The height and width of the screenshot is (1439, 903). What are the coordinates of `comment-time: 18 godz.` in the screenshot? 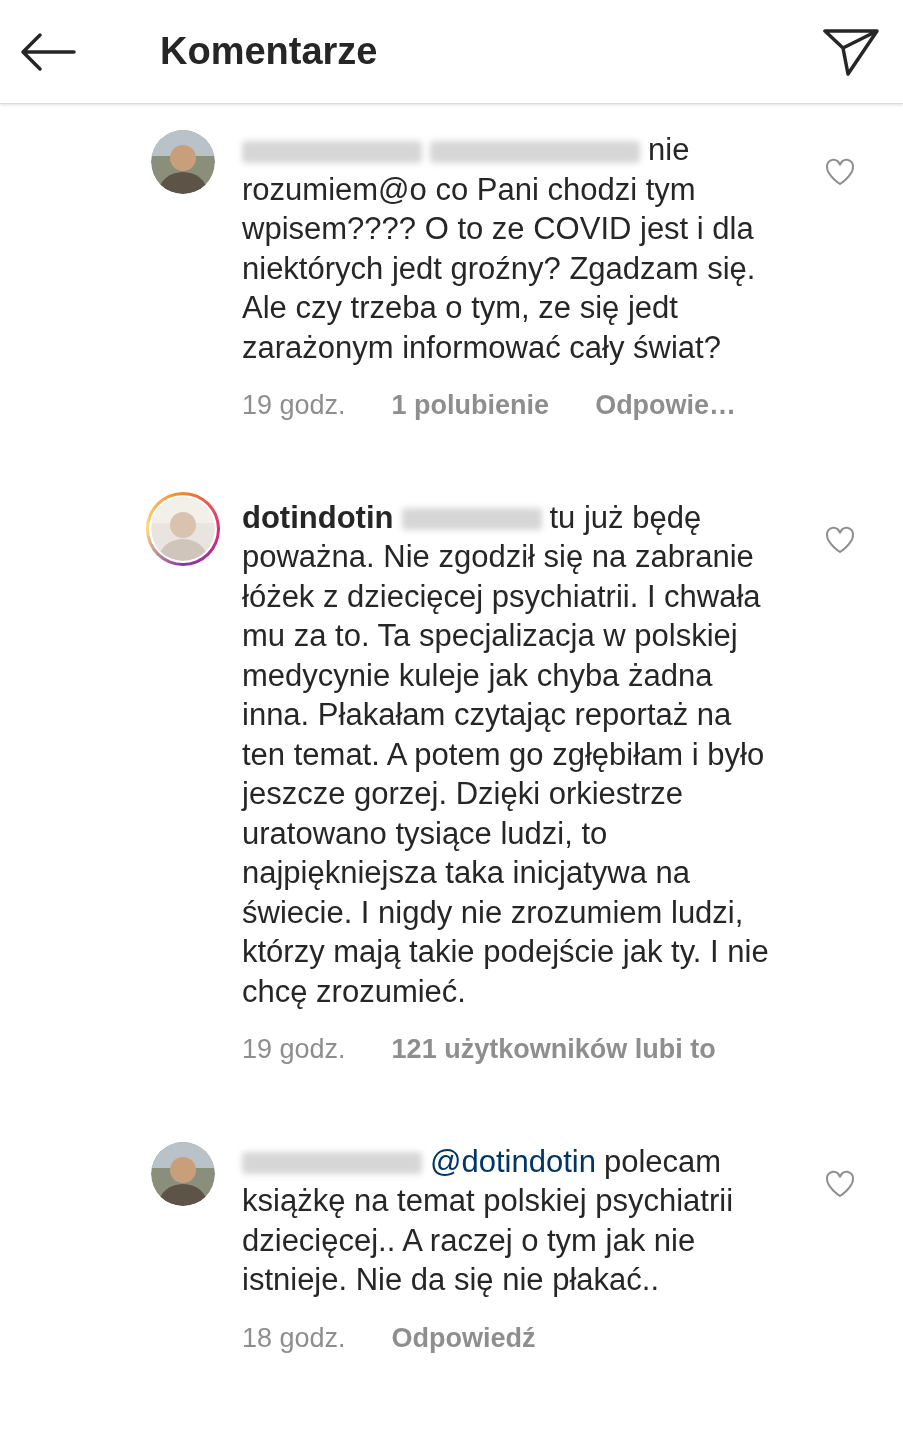 It's located at (294, 1338).